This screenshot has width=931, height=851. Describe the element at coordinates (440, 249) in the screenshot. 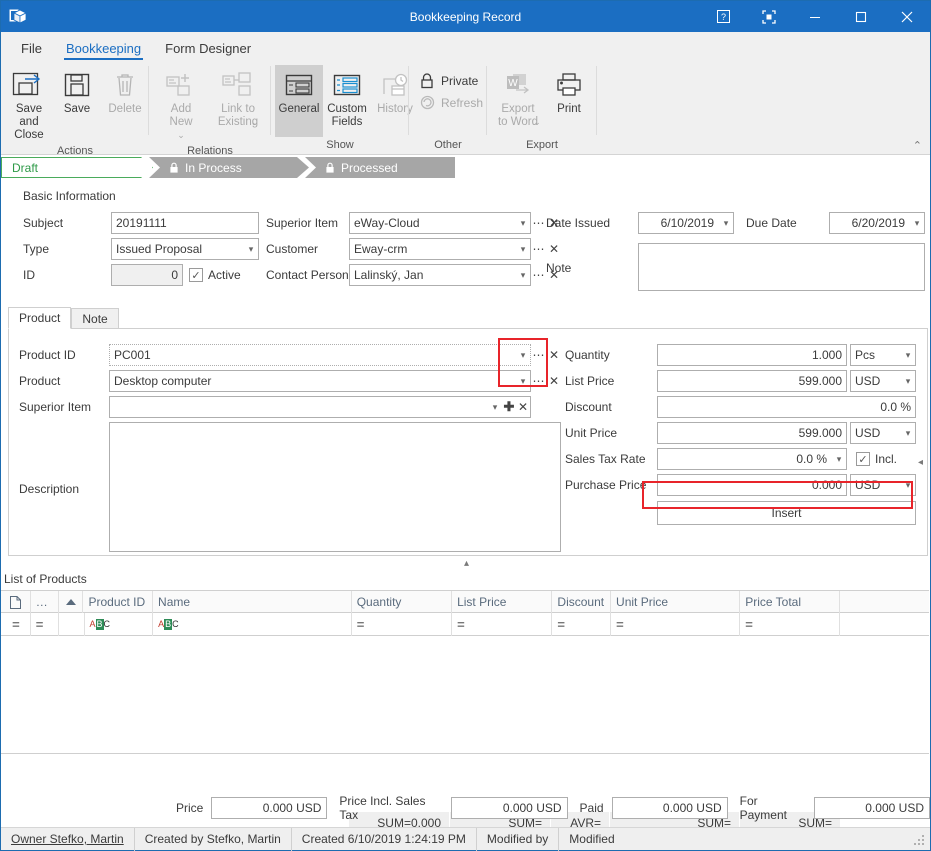

I see `customer-select: Eway-crm ▾` at that location.